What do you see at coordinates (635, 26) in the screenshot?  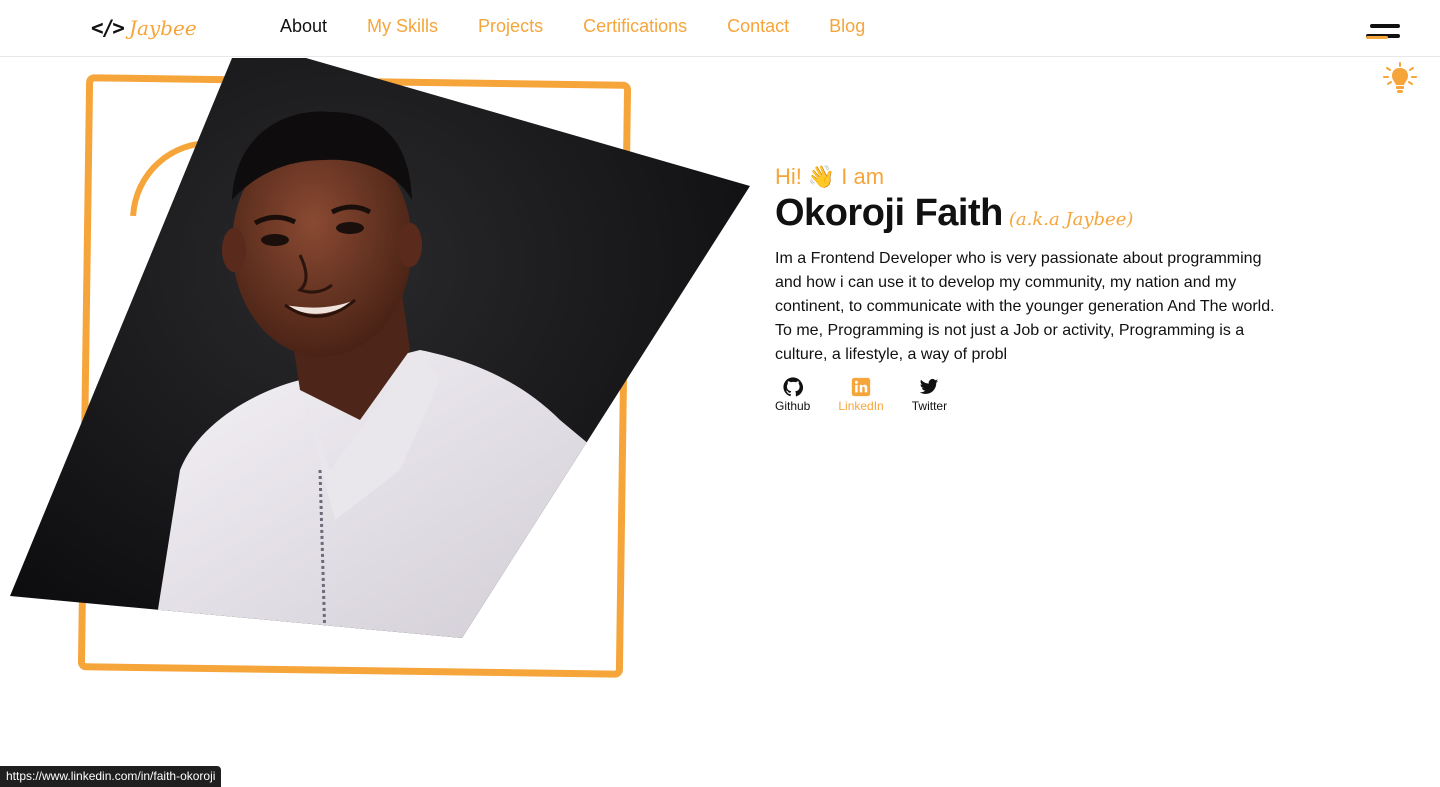 I see `nav-link-certifications: Certifications` at bounding box center [635, 26].